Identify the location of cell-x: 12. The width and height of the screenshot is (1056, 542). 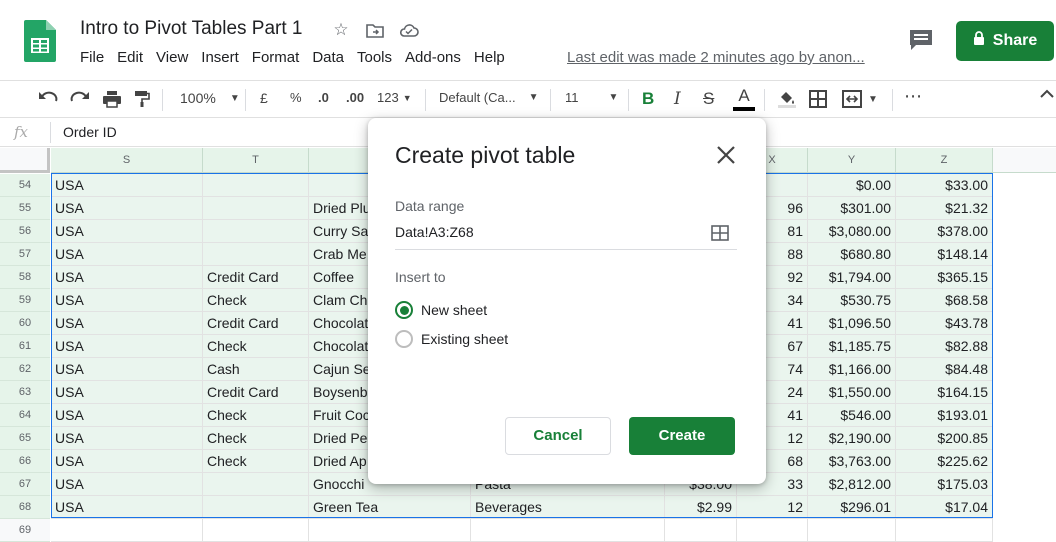
(772, 507).